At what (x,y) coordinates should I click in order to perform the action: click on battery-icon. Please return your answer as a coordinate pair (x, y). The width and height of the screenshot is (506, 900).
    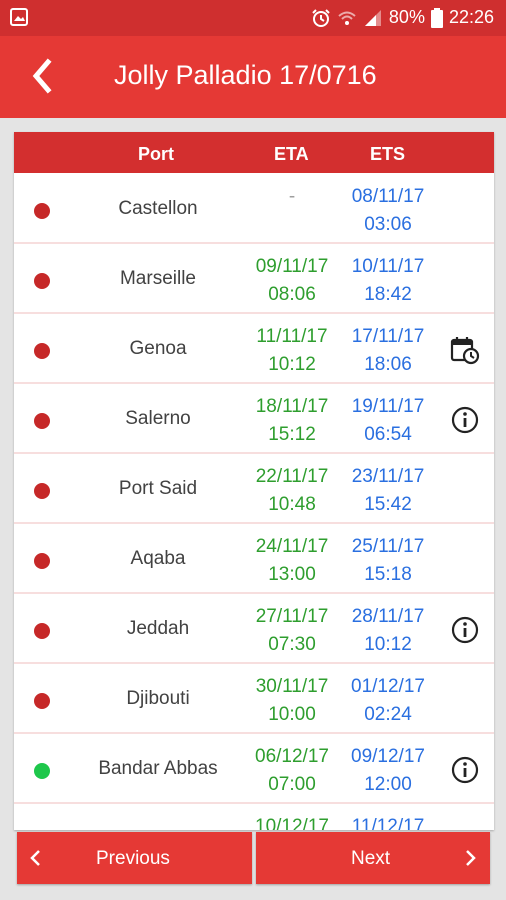
    Looking at the image, I should click on (436, 17).